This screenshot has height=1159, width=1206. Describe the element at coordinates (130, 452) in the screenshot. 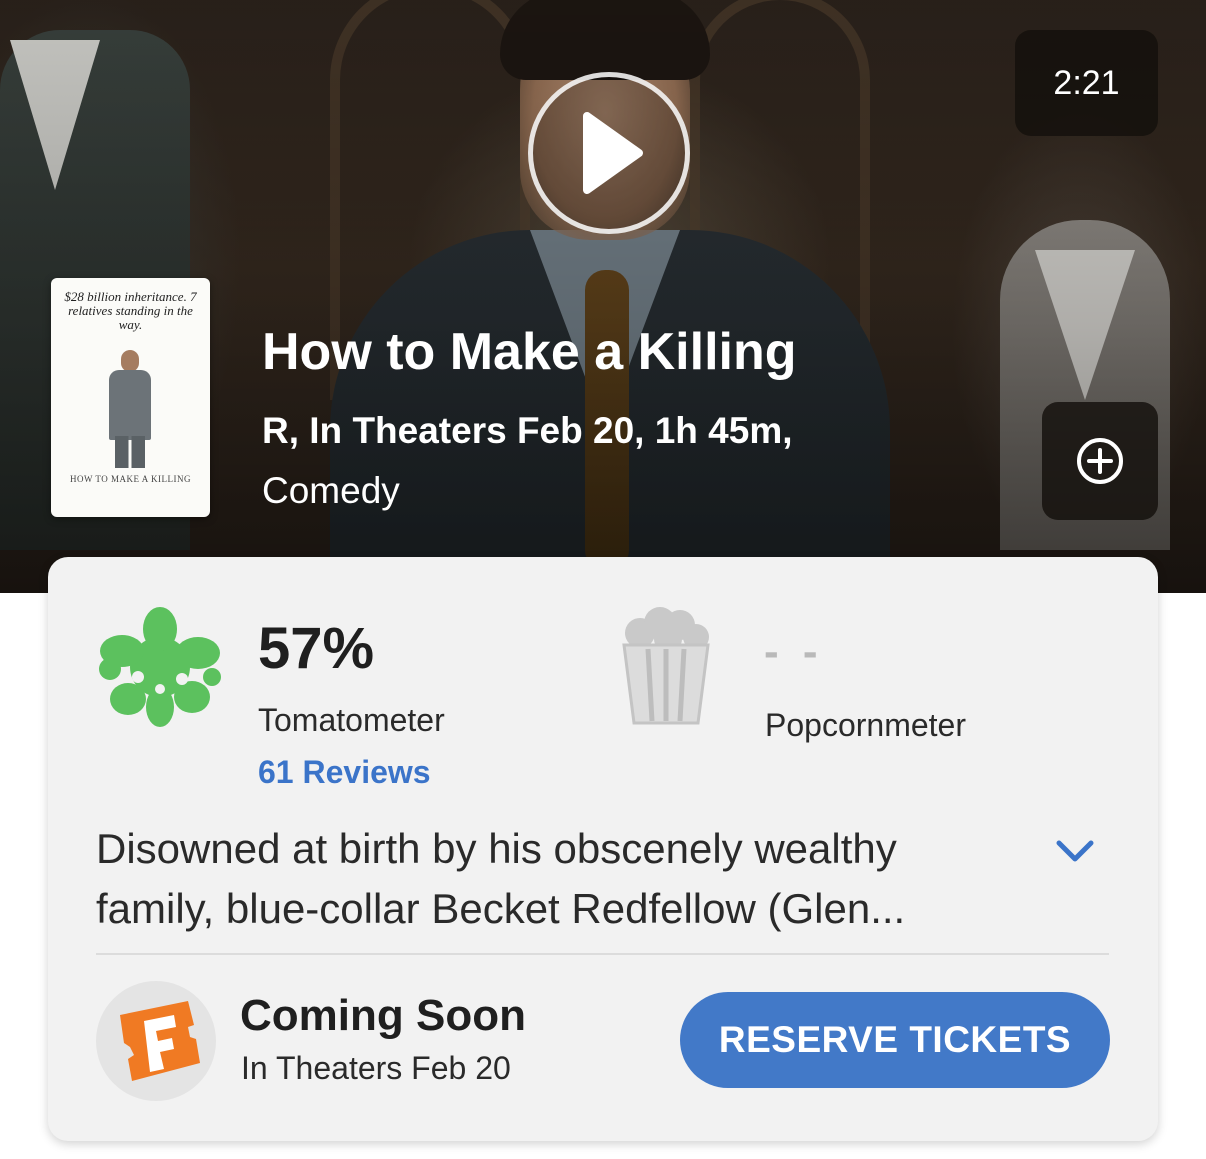

I see `poster-figure-legs` at that location.